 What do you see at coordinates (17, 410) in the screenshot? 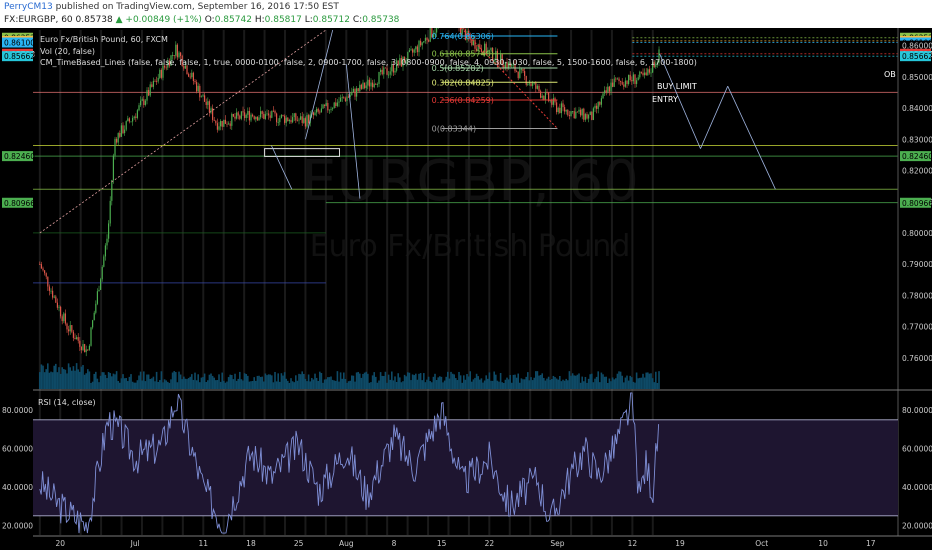
I see `rsi-tick-label-left: 80.0000` at bounding box center [17, 410].